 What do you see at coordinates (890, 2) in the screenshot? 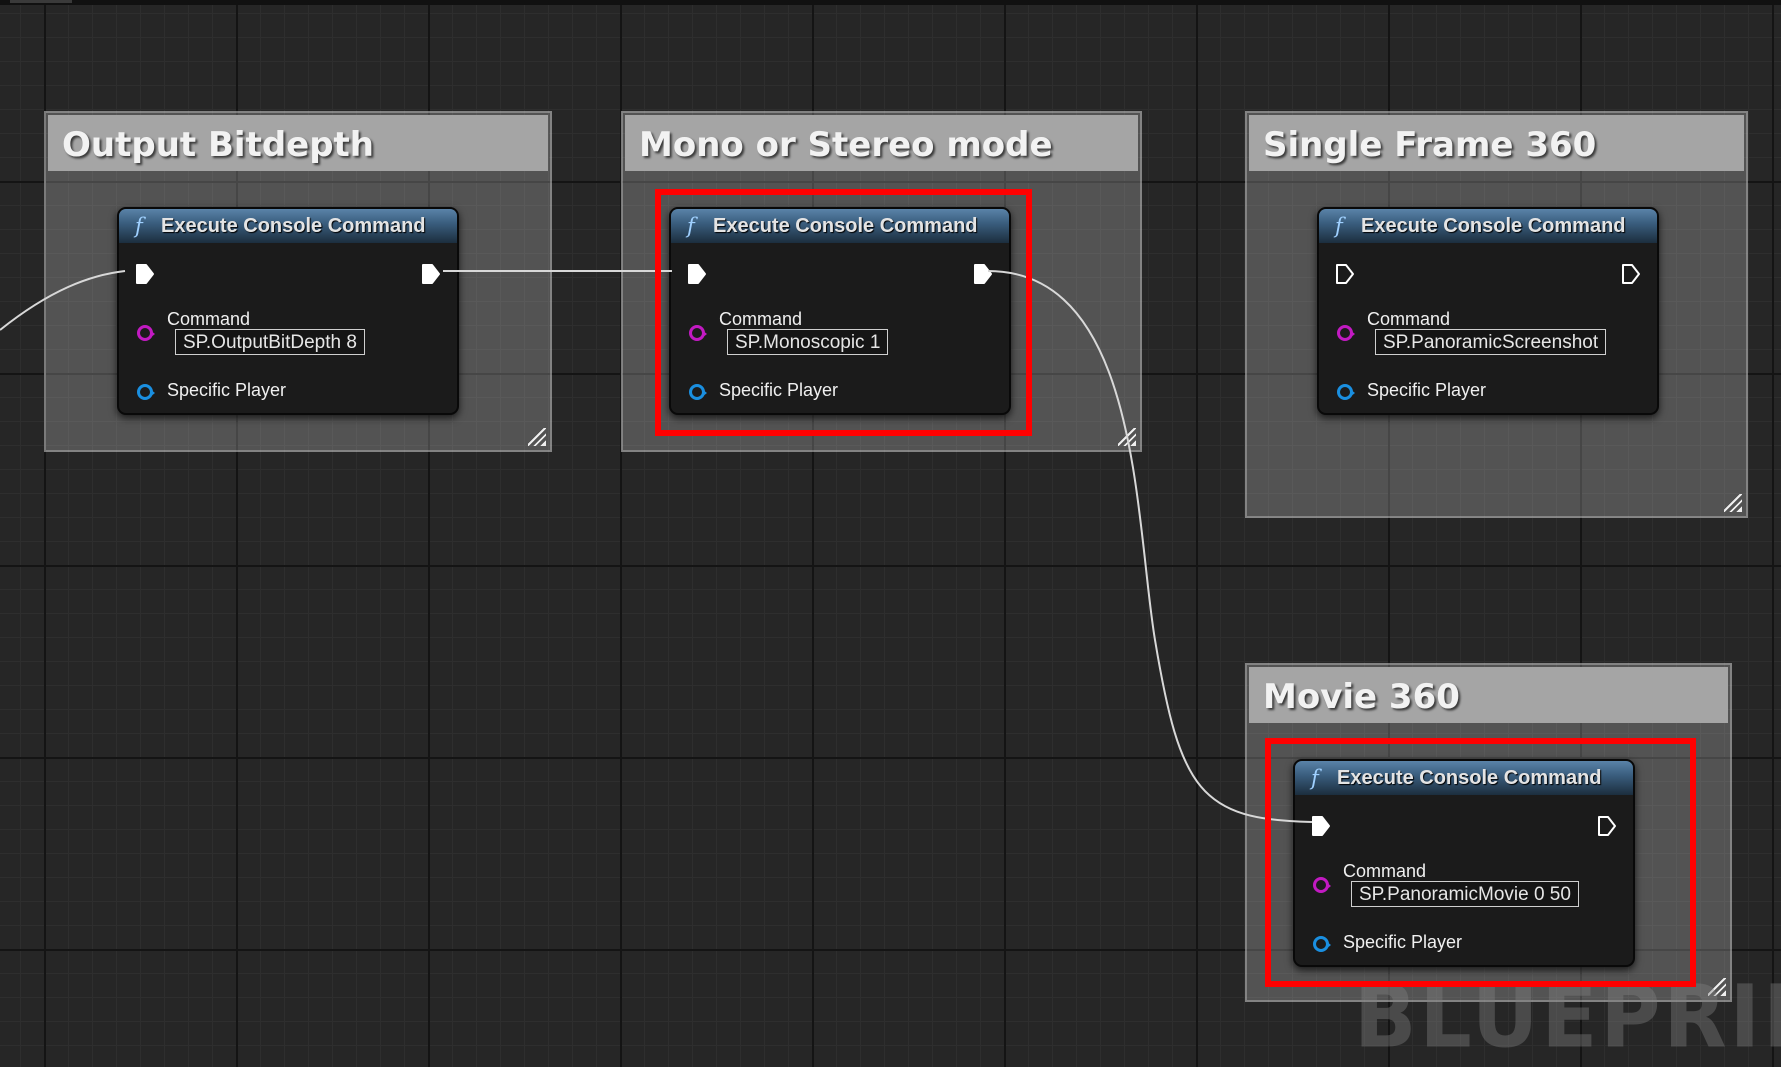
I see `graph-top-bar` at bounding box center [890, 2].